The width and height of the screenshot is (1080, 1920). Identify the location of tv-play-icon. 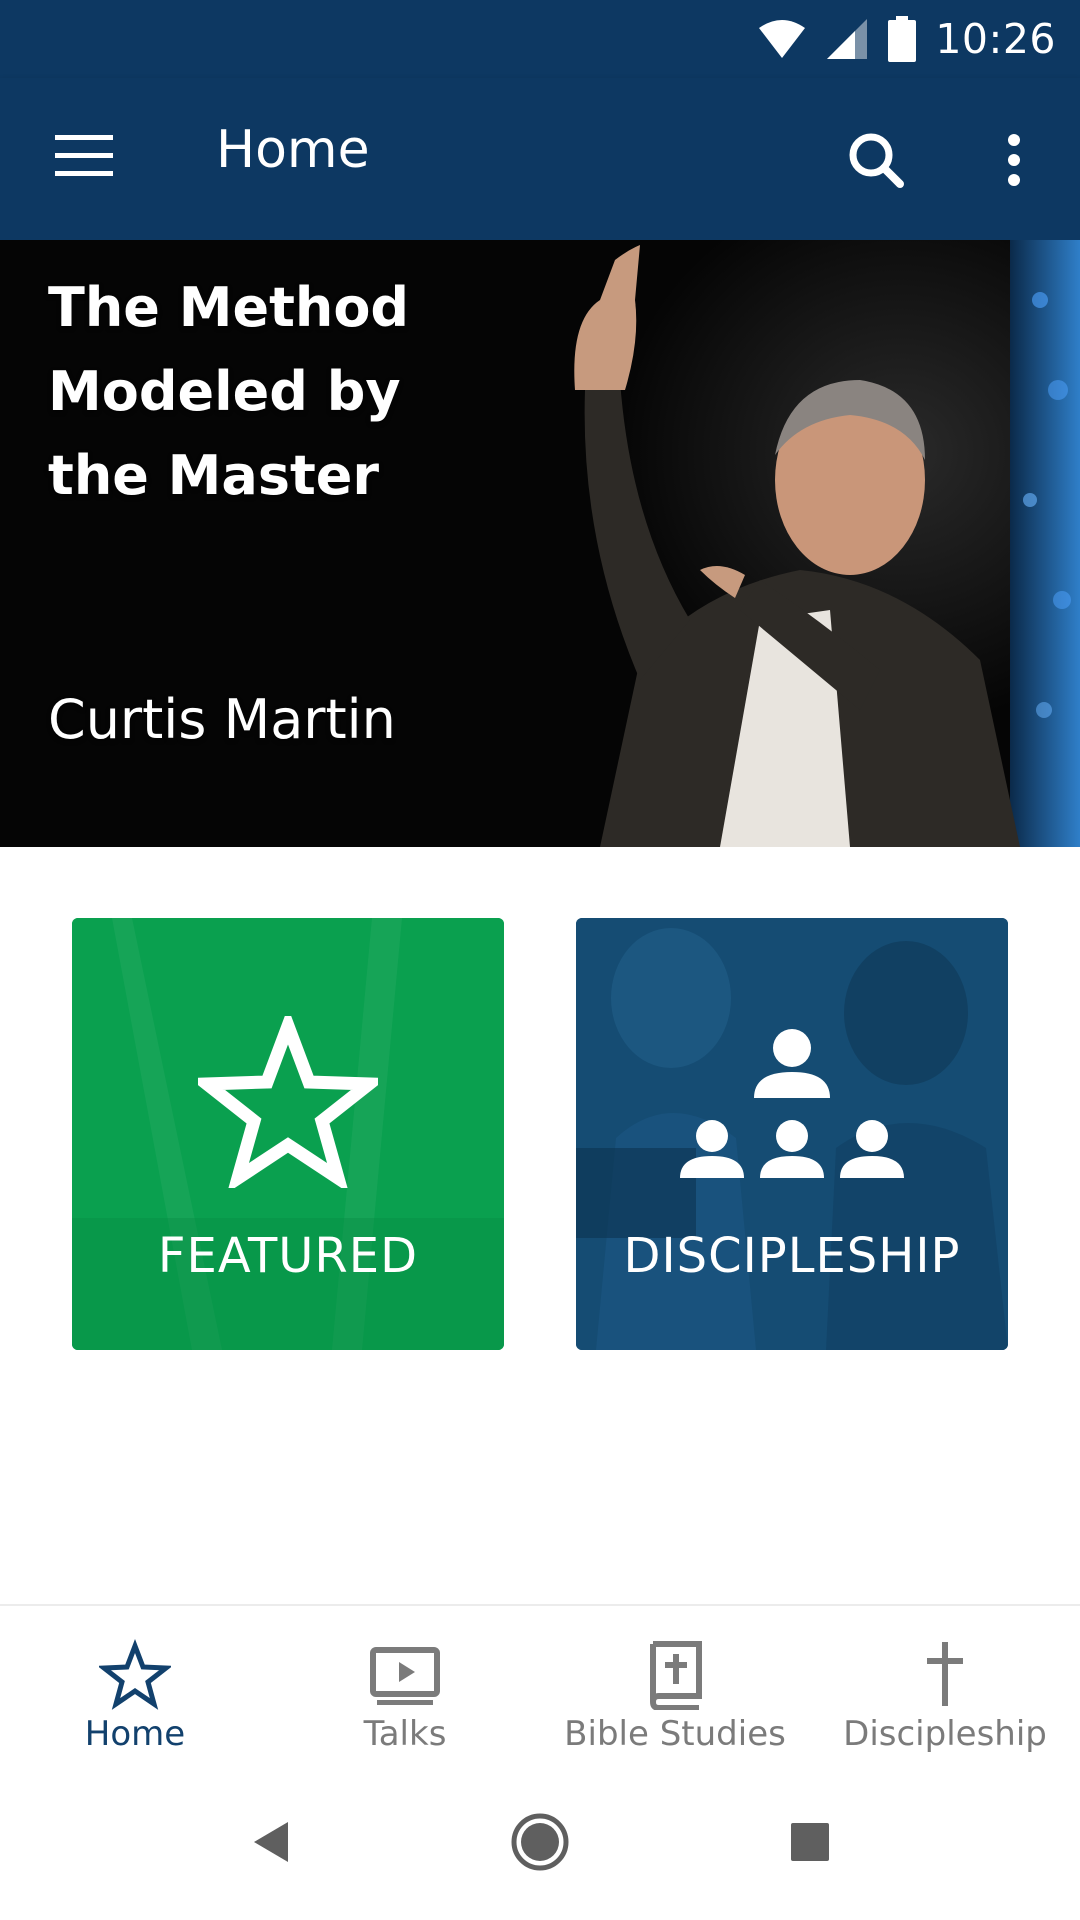
(405, 1676).